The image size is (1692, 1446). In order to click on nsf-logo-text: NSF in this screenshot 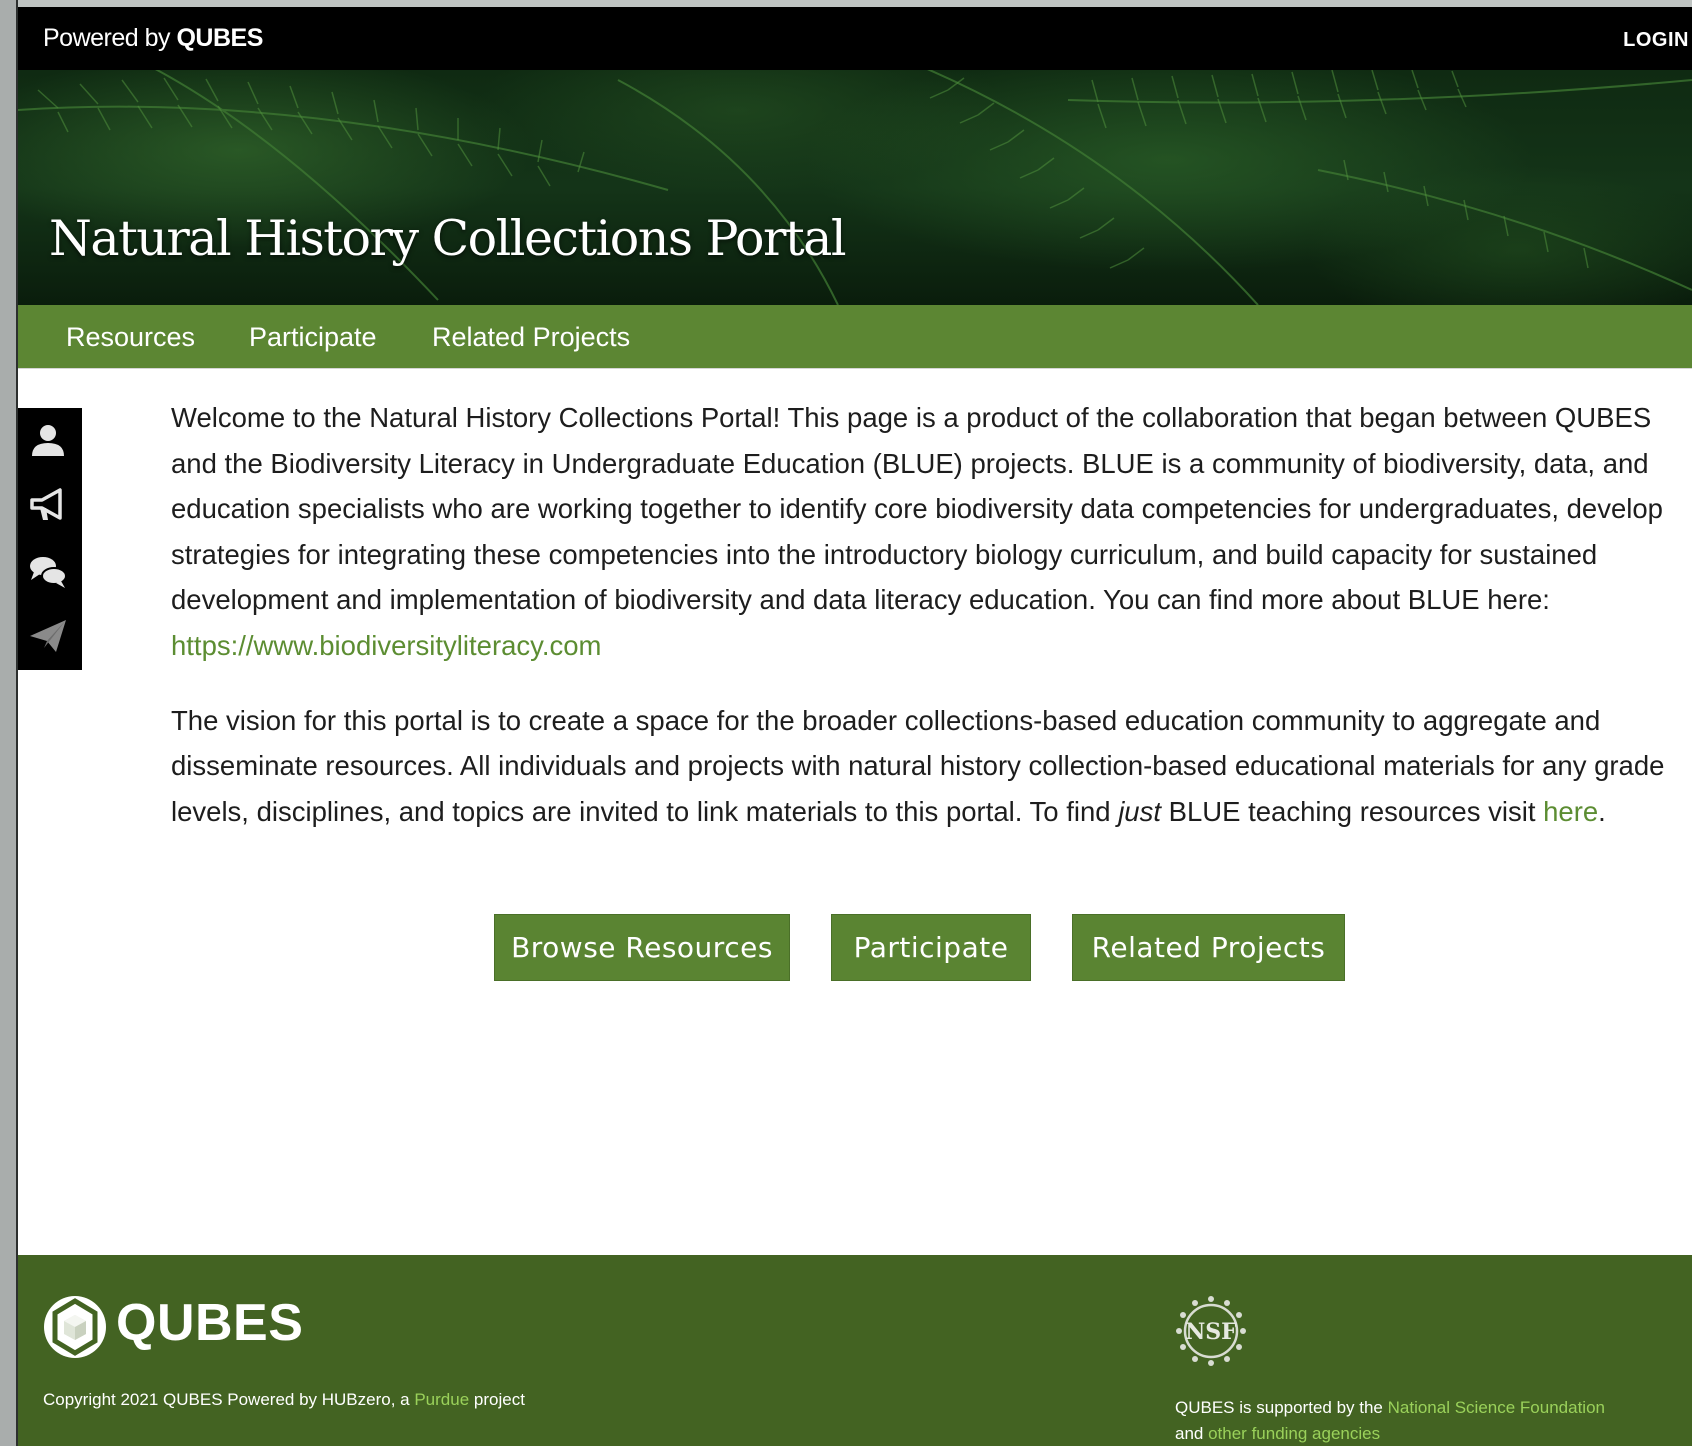, I will do `click(1211, 1332)`.